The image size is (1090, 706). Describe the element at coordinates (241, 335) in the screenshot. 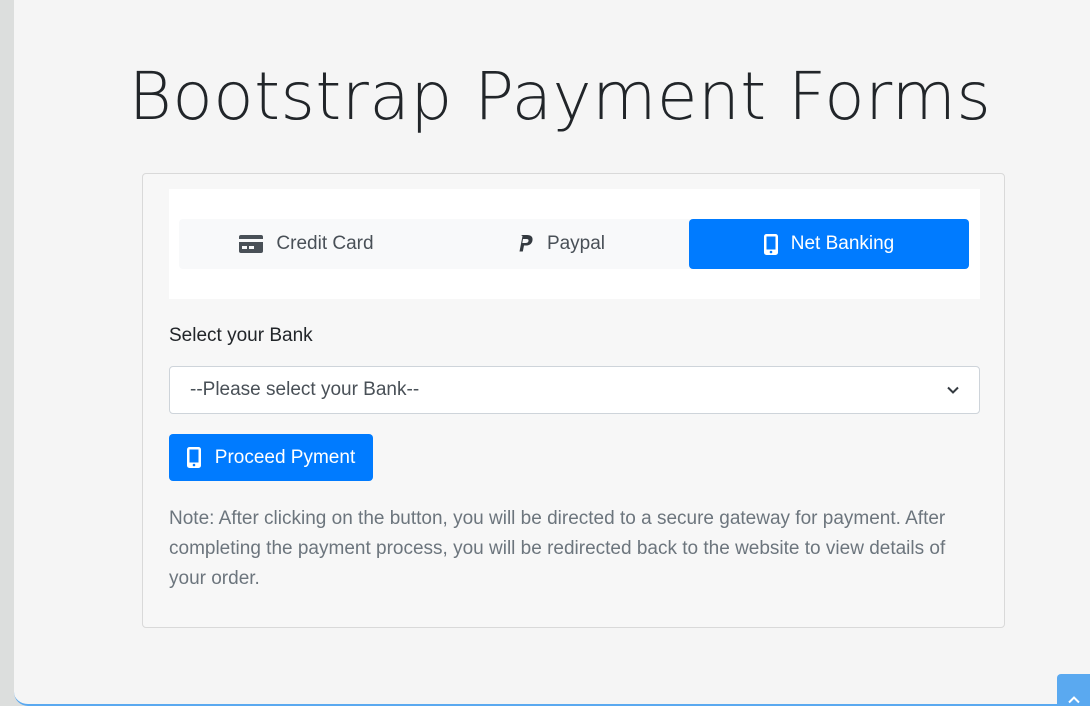

I see `bank-select-label: Select your Bank` at that location.